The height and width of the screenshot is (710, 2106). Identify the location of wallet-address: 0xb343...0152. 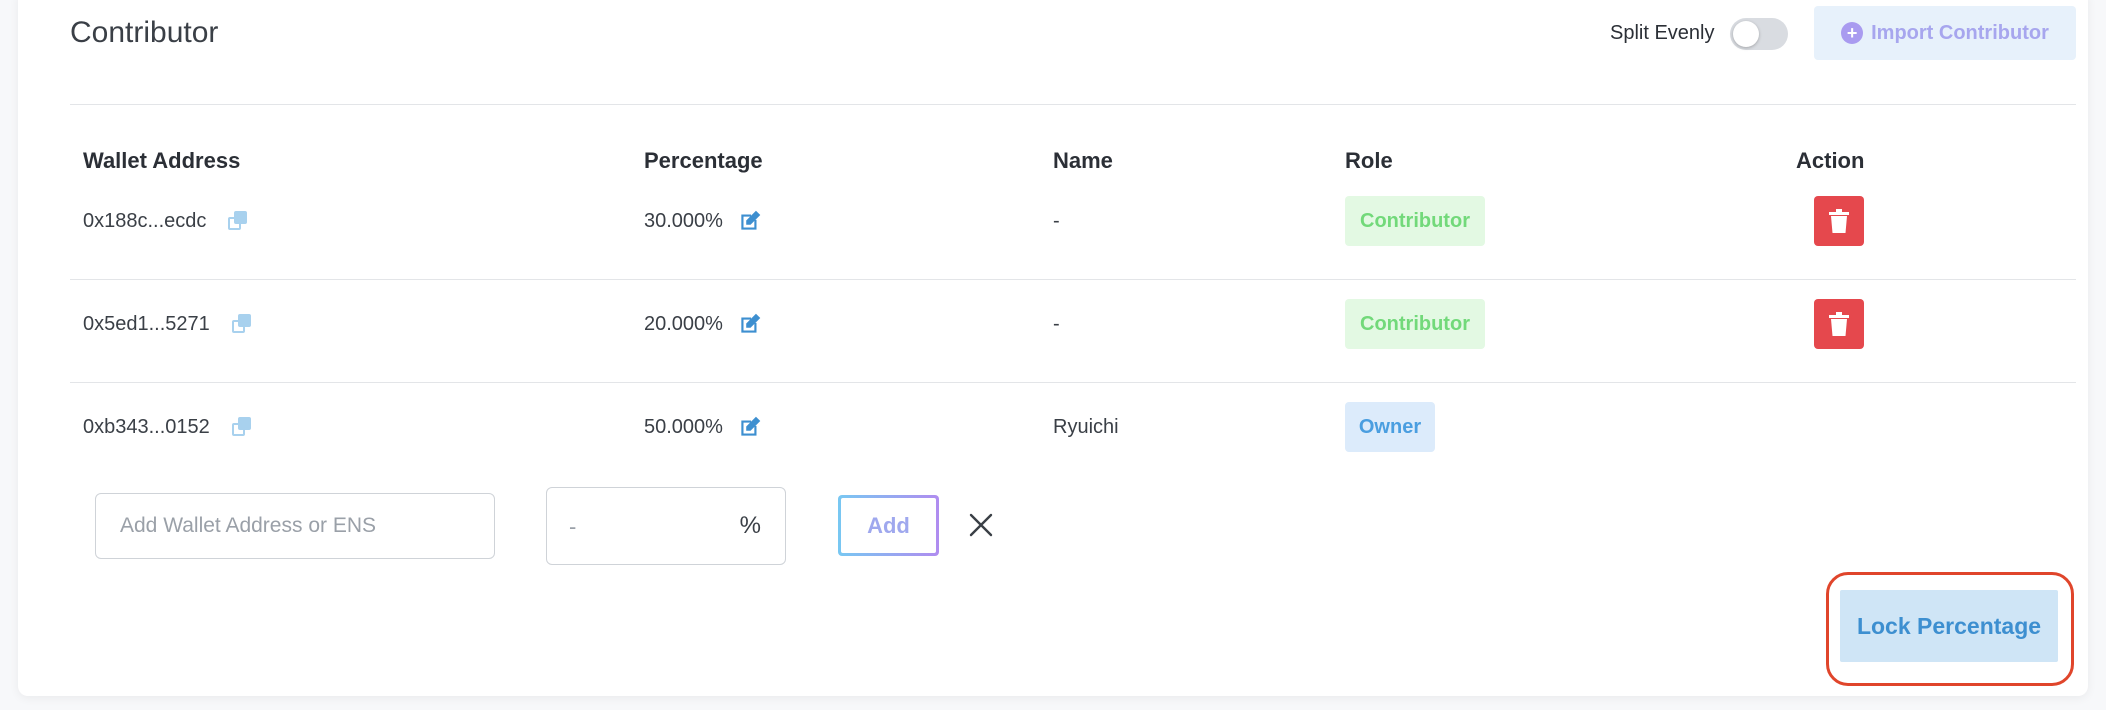
(146, 426).